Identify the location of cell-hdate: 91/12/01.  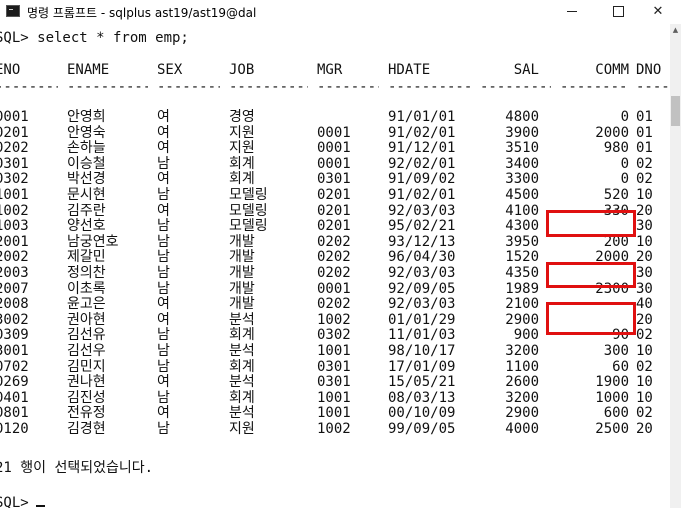
(422, 148).